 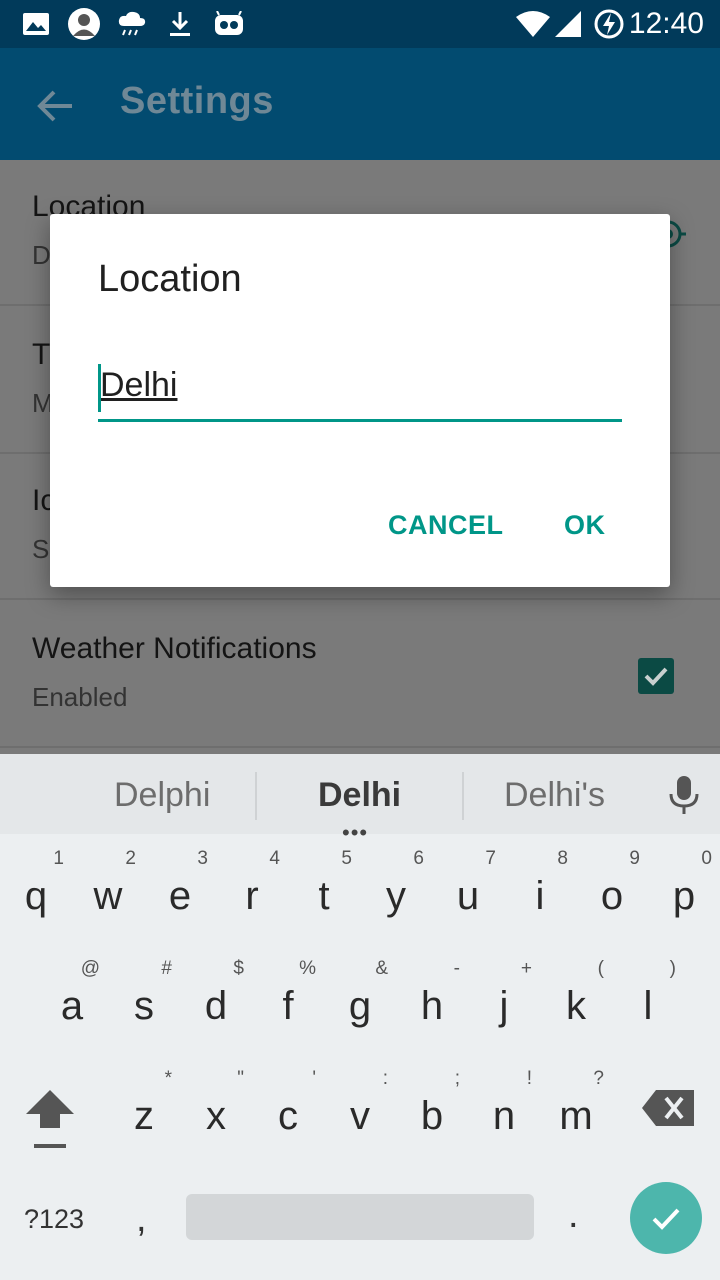 What do you see at coordinates (360, 675) in the screenshot?
I see `pref-weather-notifications: Weather Notifications Enabled` at bounding box center [360, 675].